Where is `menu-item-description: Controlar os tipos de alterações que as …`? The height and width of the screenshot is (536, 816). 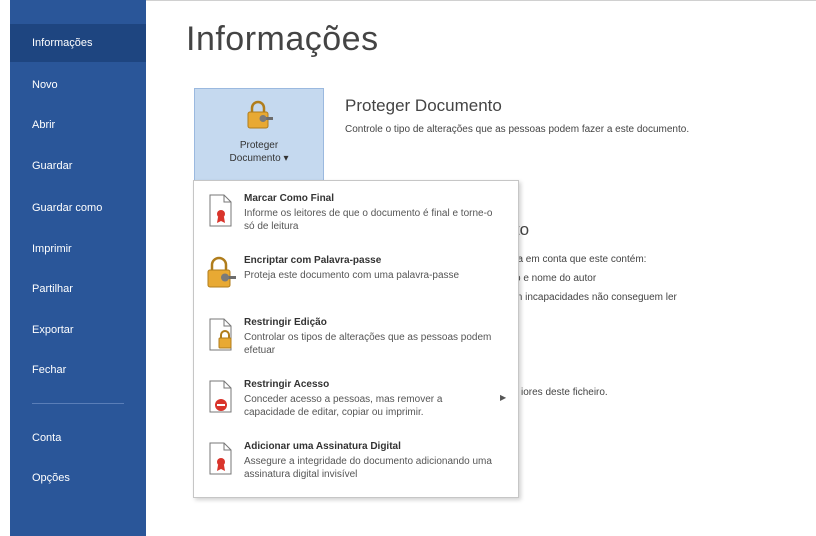
menu-item-description: Controlar os tipos de alterações que as … is located at coordinates (368, 344).